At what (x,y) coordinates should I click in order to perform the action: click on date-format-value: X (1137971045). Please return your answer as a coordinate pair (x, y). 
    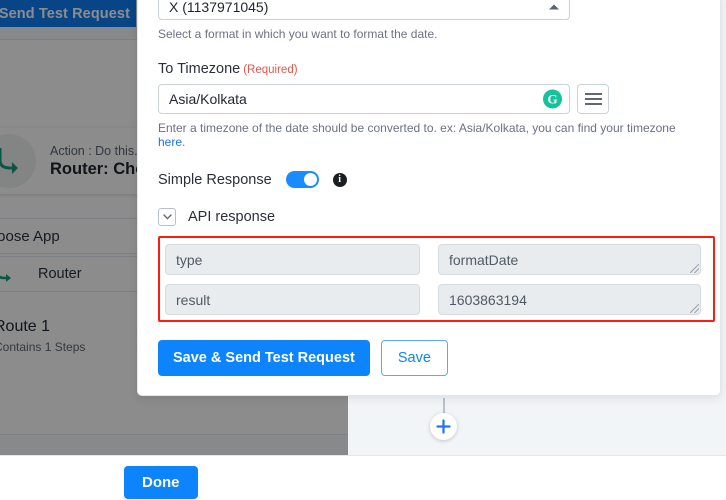
    Looking at the image, I should click on (219, 7).